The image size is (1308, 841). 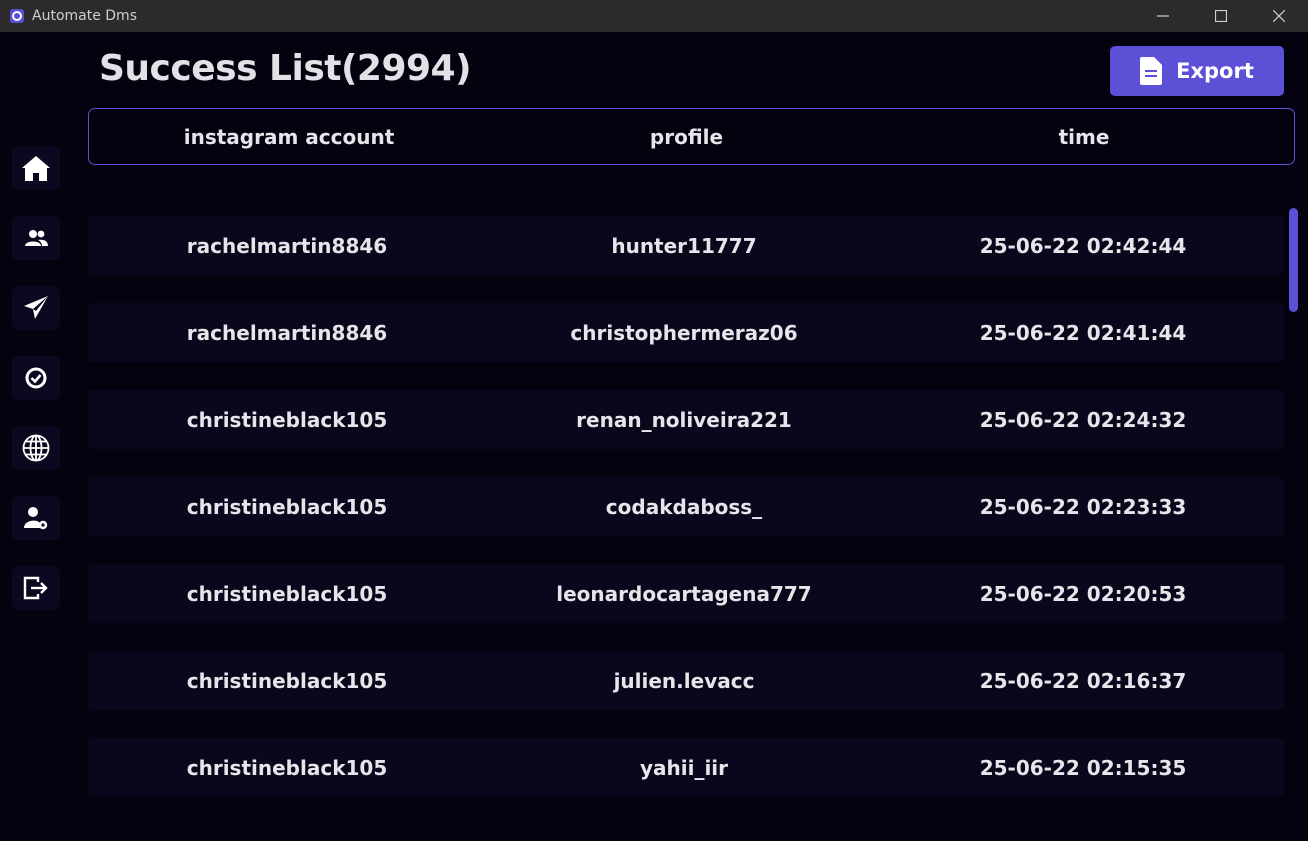 I want to click on cell-profile: christophermeraz06, so click(x=684, y=332).